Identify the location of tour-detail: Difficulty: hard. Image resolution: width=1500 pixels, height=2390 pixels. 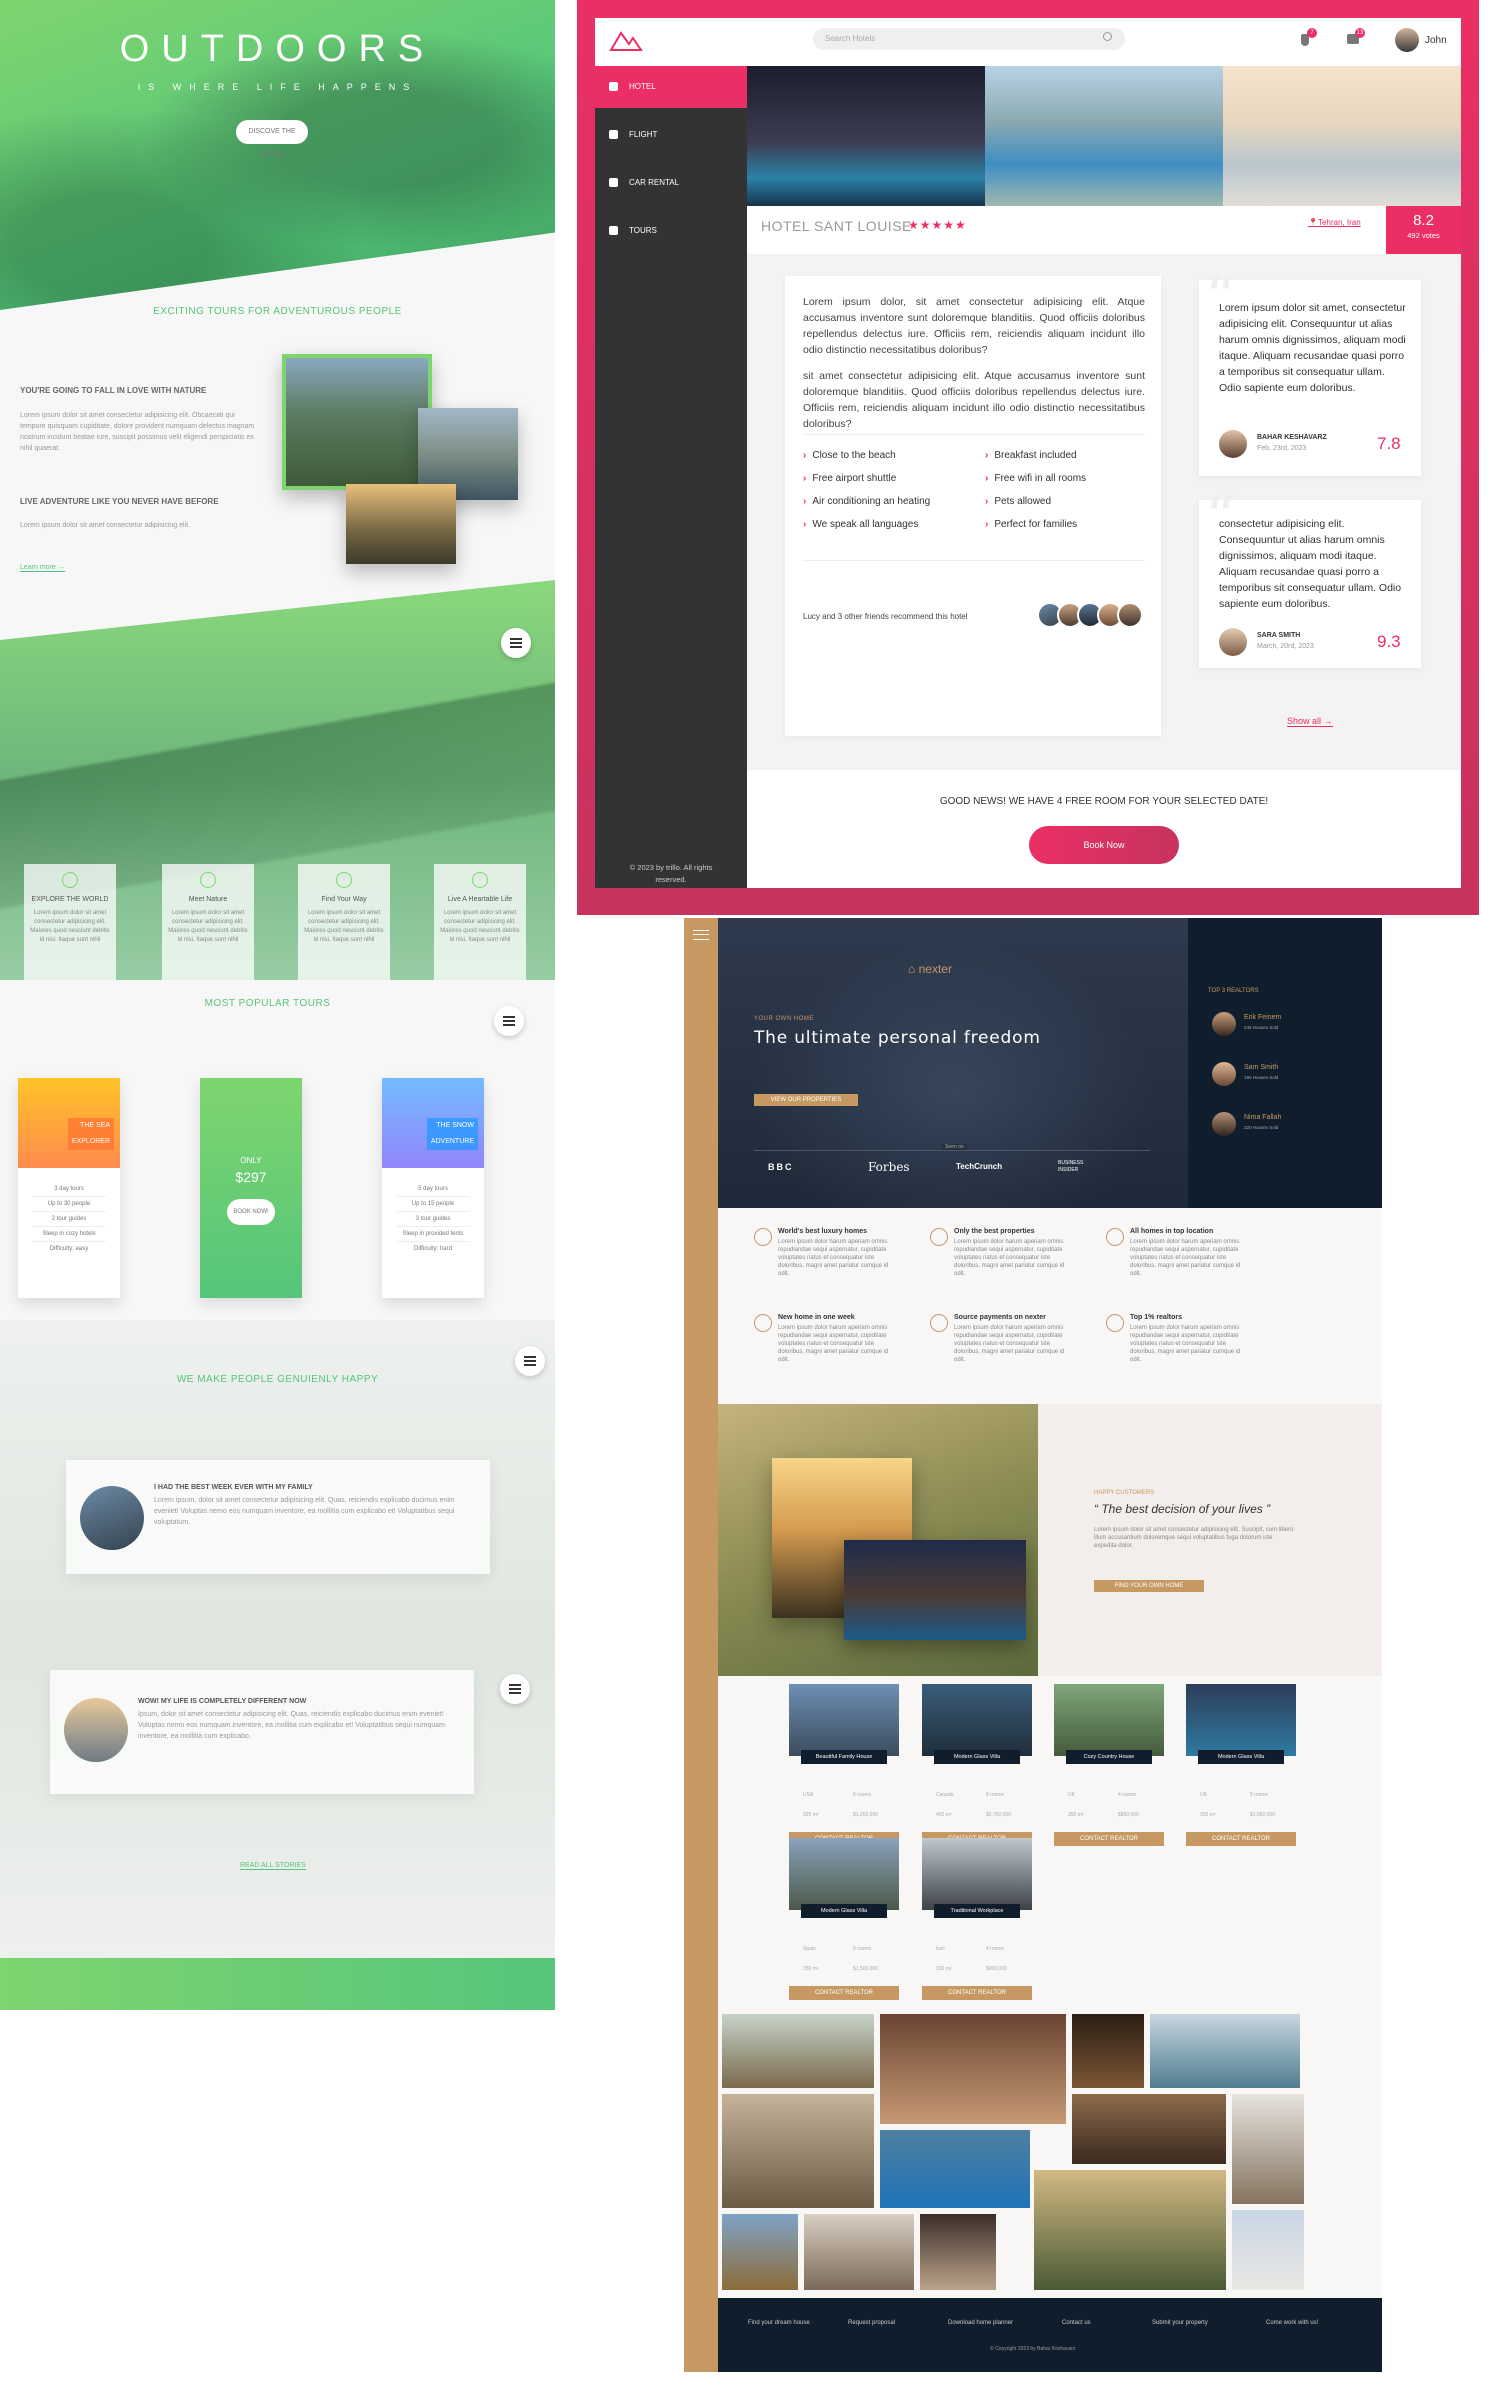
(433, 1249).